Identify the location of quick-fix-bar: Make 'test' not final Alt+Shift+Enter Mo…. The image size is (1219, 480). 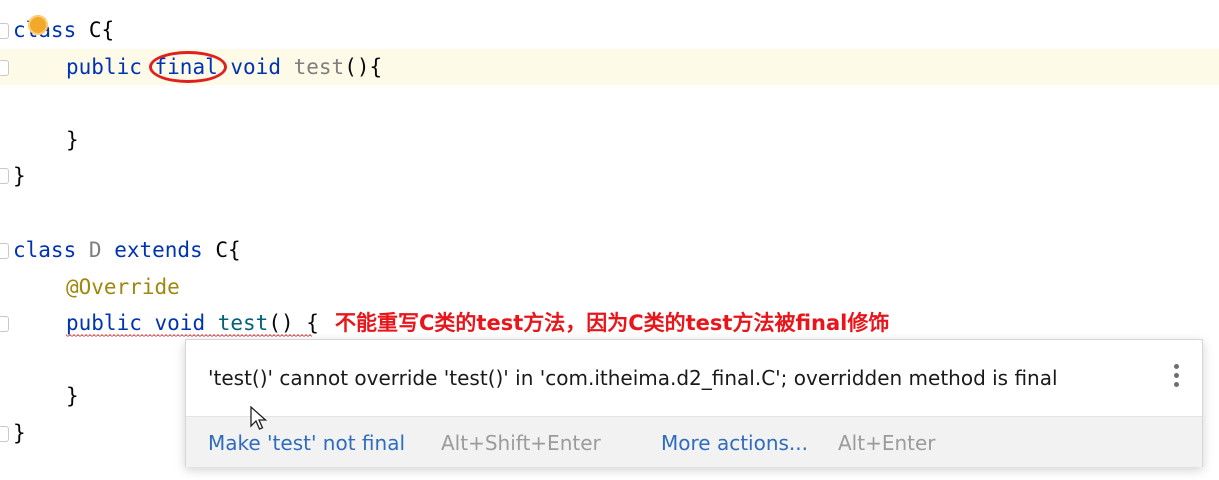
(694, 441).